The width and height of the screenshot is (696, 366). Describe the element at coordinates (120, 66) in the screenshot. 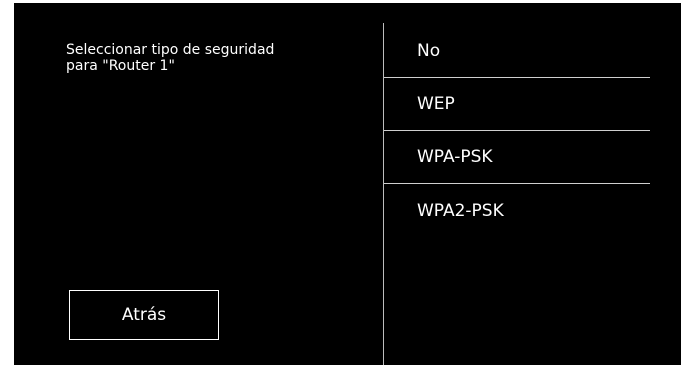

I see `prompt-line-2: para "Router 1"` at that location.